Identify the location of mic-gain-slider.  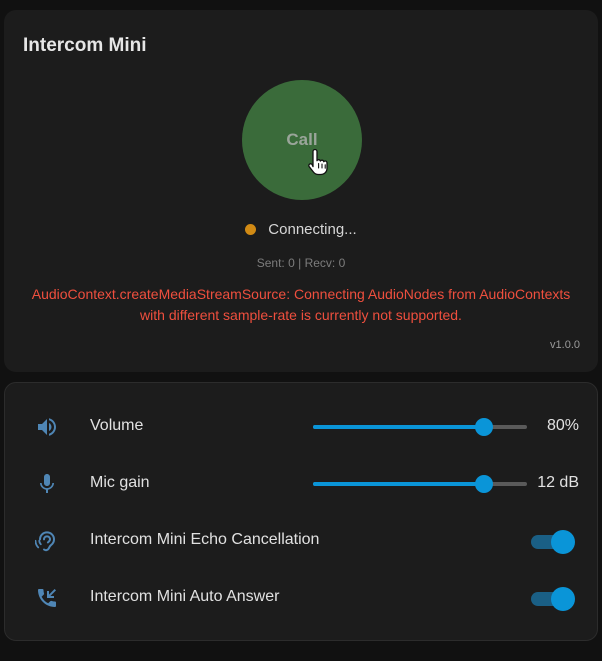
(420, 484).